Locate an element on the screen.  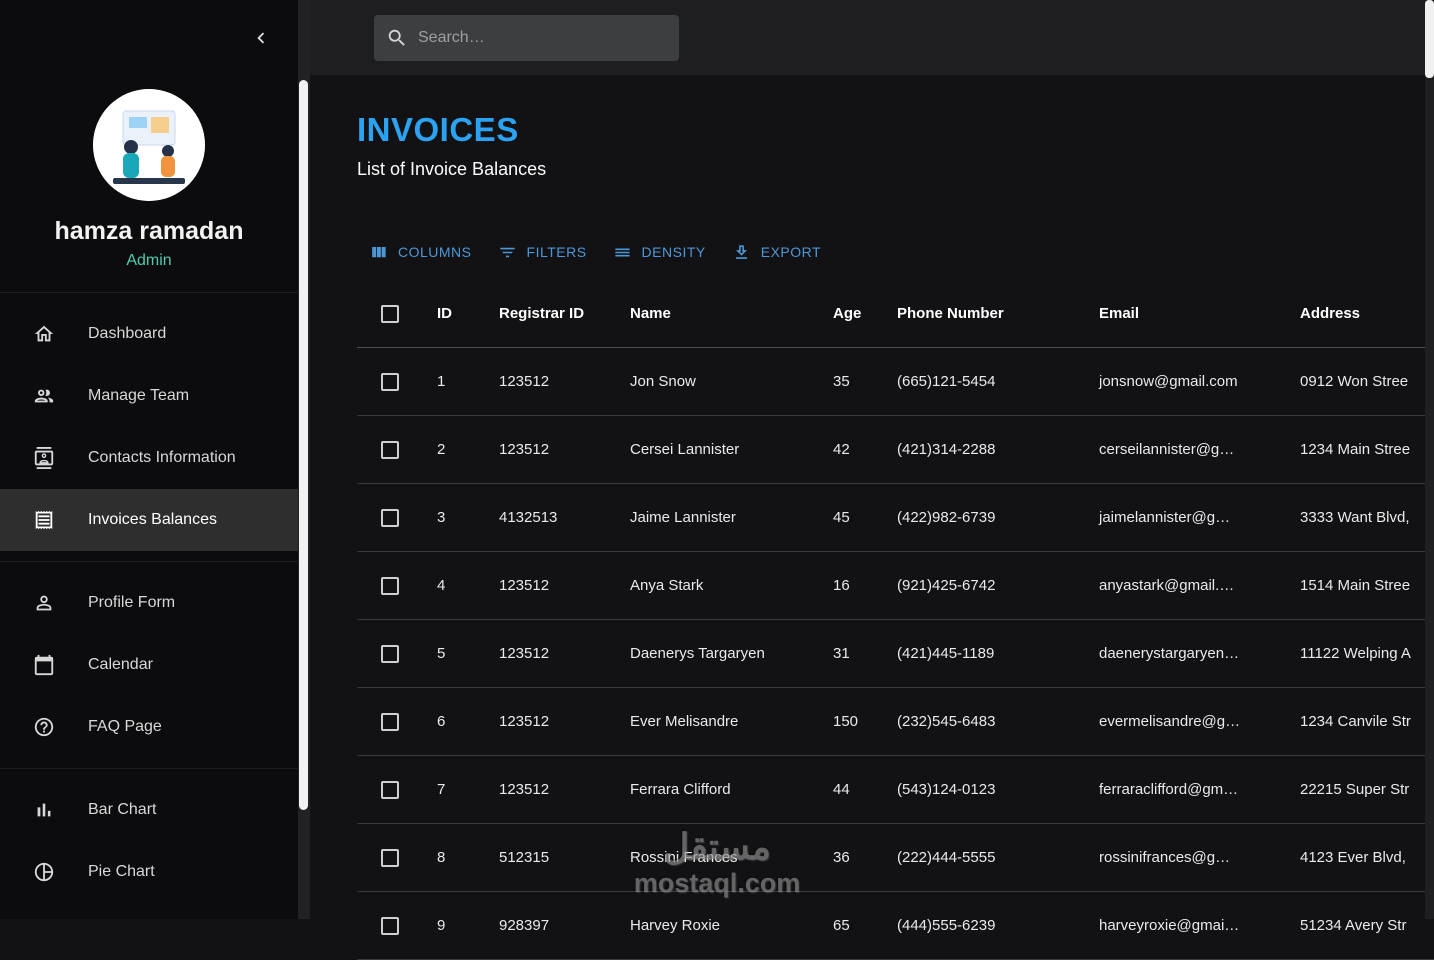
sidebar-item-dashboard: Dashboard is located at coordinates (149, 334).